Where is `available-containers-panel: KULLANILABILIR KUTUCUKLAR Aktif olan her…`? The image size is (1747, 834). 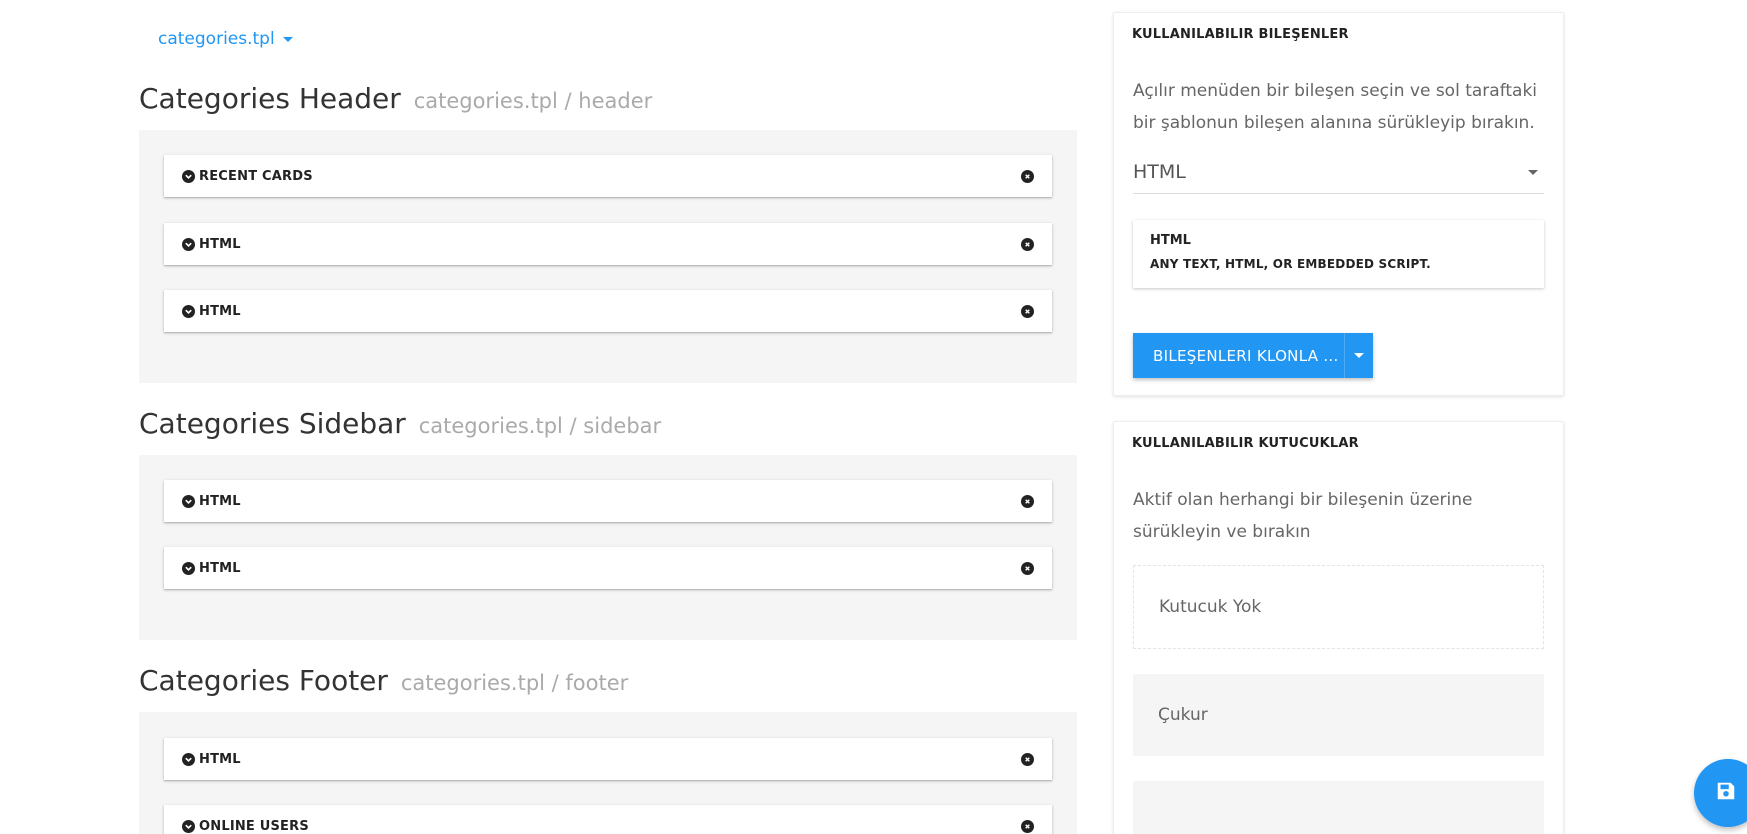 available-containers-panel: KULLANILABILIR KUTUCUKLAR Aktif olan her… is located at coordinates (1338, 627).